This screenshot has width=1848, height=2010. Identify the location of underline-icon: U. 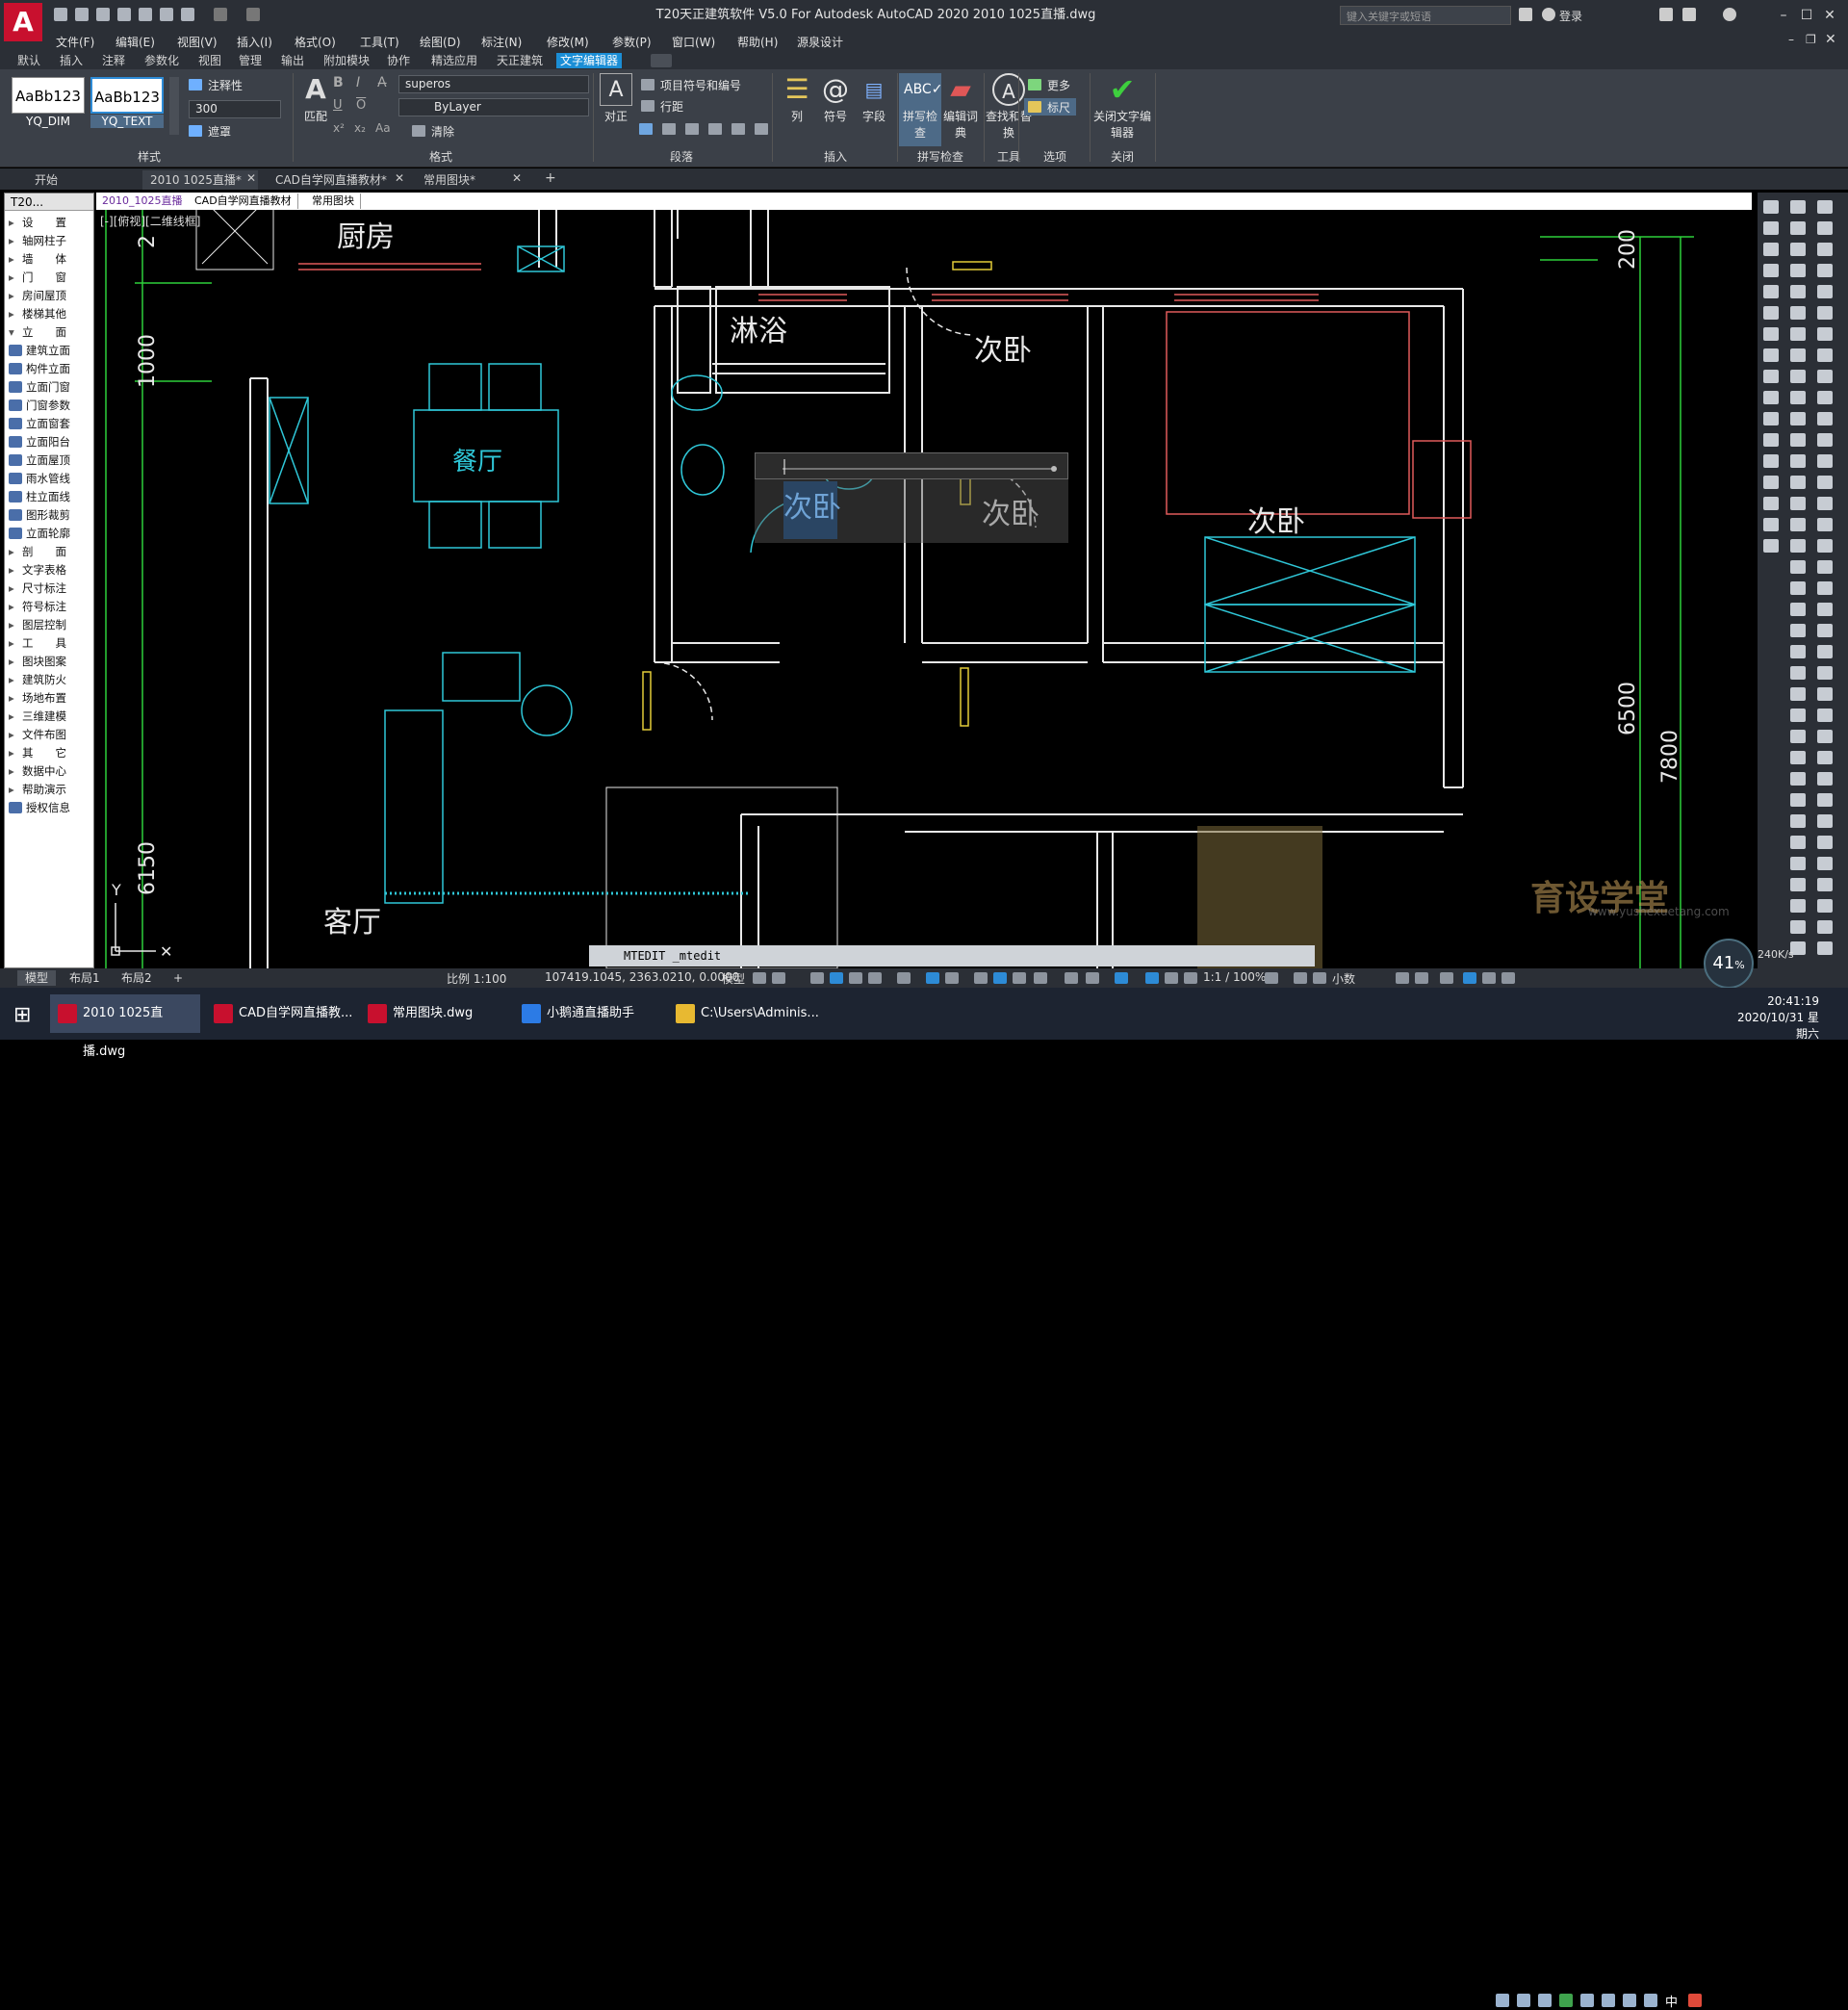
(338, 106).